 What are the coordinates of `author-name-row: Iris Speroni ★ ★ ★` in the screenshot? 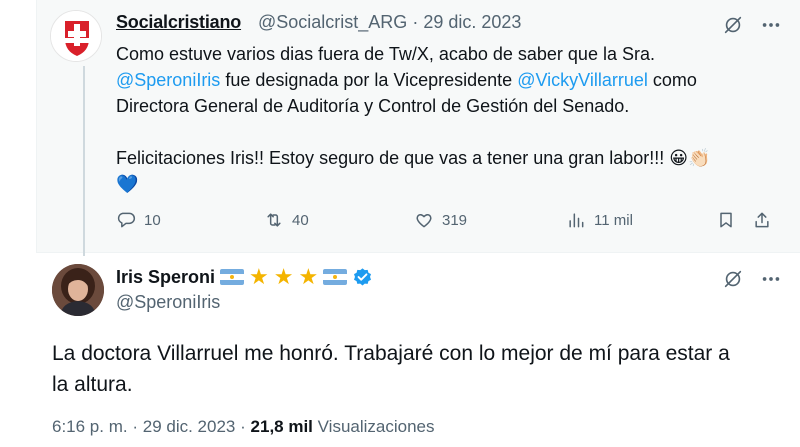 It's located at (244, 277).